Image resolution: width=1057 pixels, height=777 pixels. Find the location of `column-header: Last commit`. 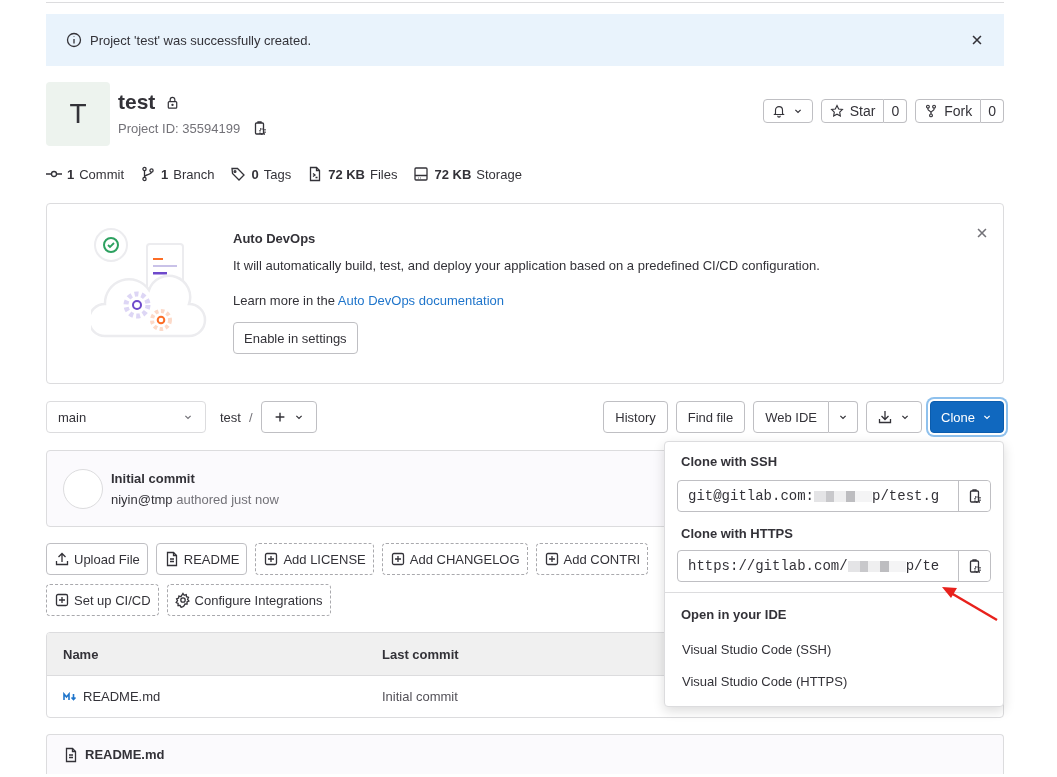

column-header: Last commit is located at coordinates (420, 654).